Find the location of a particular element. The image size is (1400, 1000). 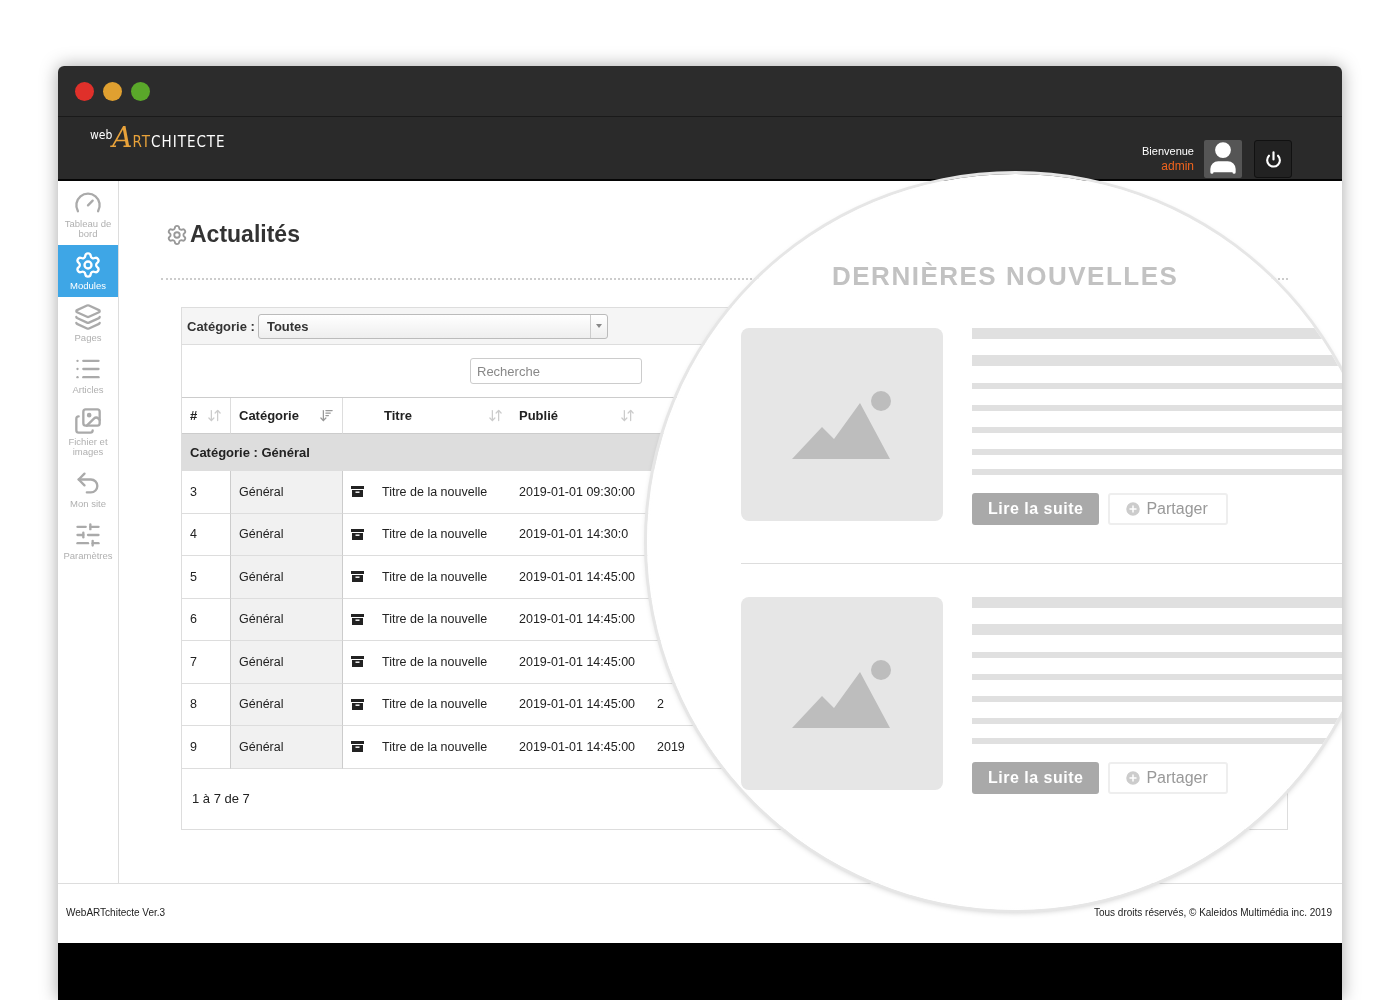

version-text: WebARTchitecte Ver.3 is located at coordinates (116, 912).